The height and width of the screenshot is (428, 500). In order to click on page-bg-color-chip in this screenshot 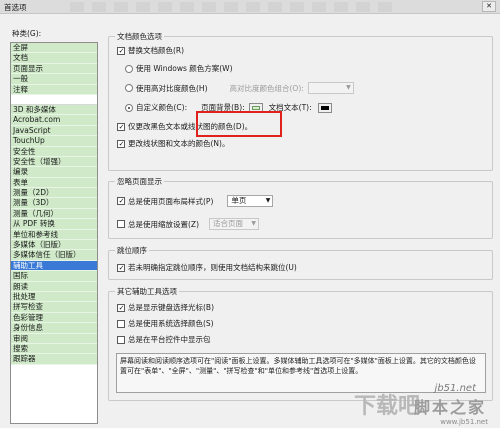, I will do `click(255, 107)`.